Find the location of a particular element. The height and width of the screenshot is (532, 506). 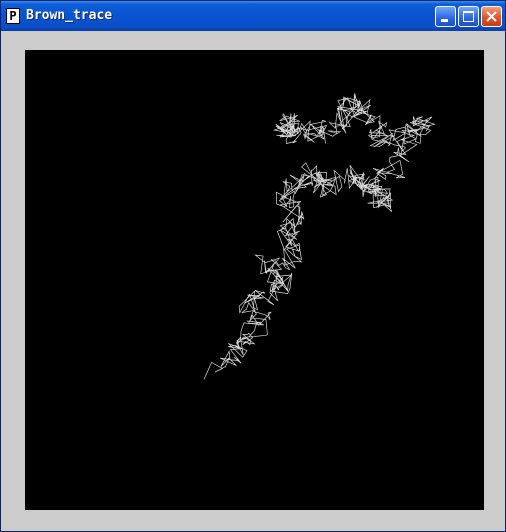

minimize-button is located at coordinates (445, 16).